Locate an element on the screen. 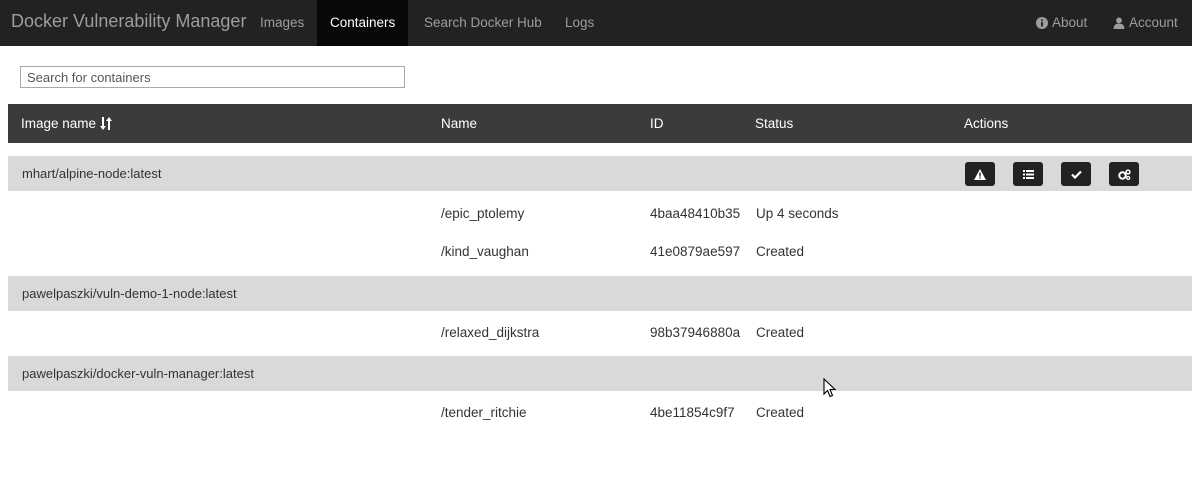  header-image-name: Image name is located at coordinates (67, 123).